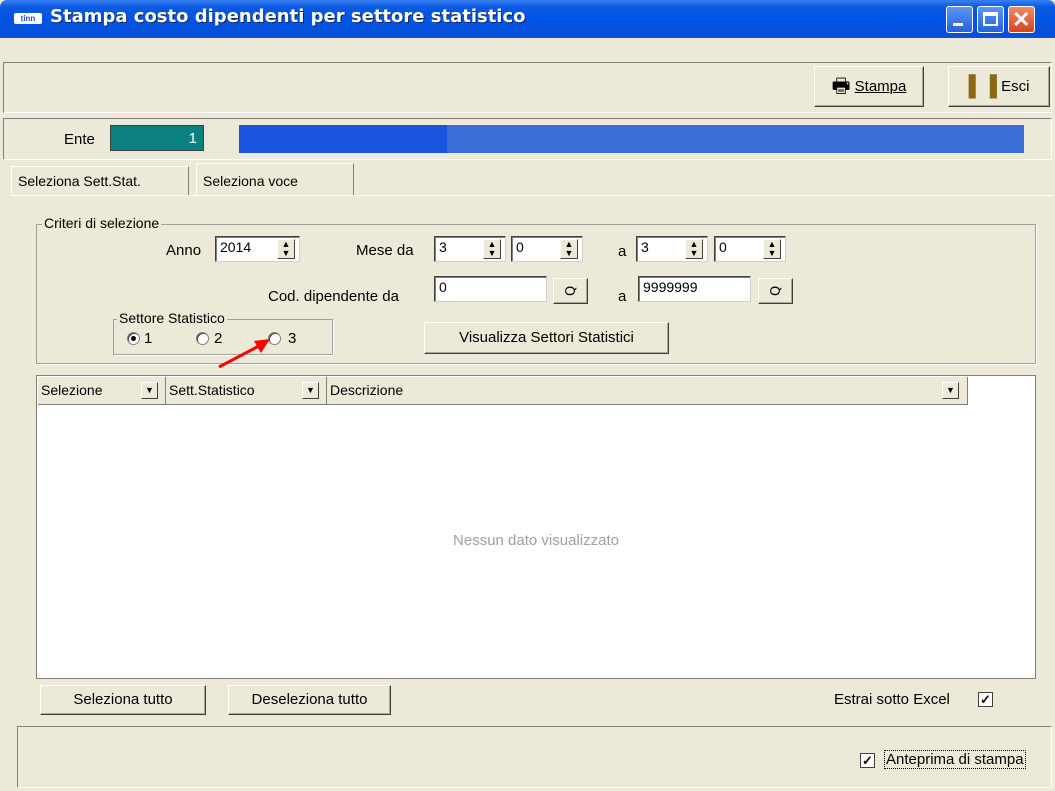 The height and width of the screenshot is (791, 1055). I want to click on ente-description-highlight, so click(343, 139).